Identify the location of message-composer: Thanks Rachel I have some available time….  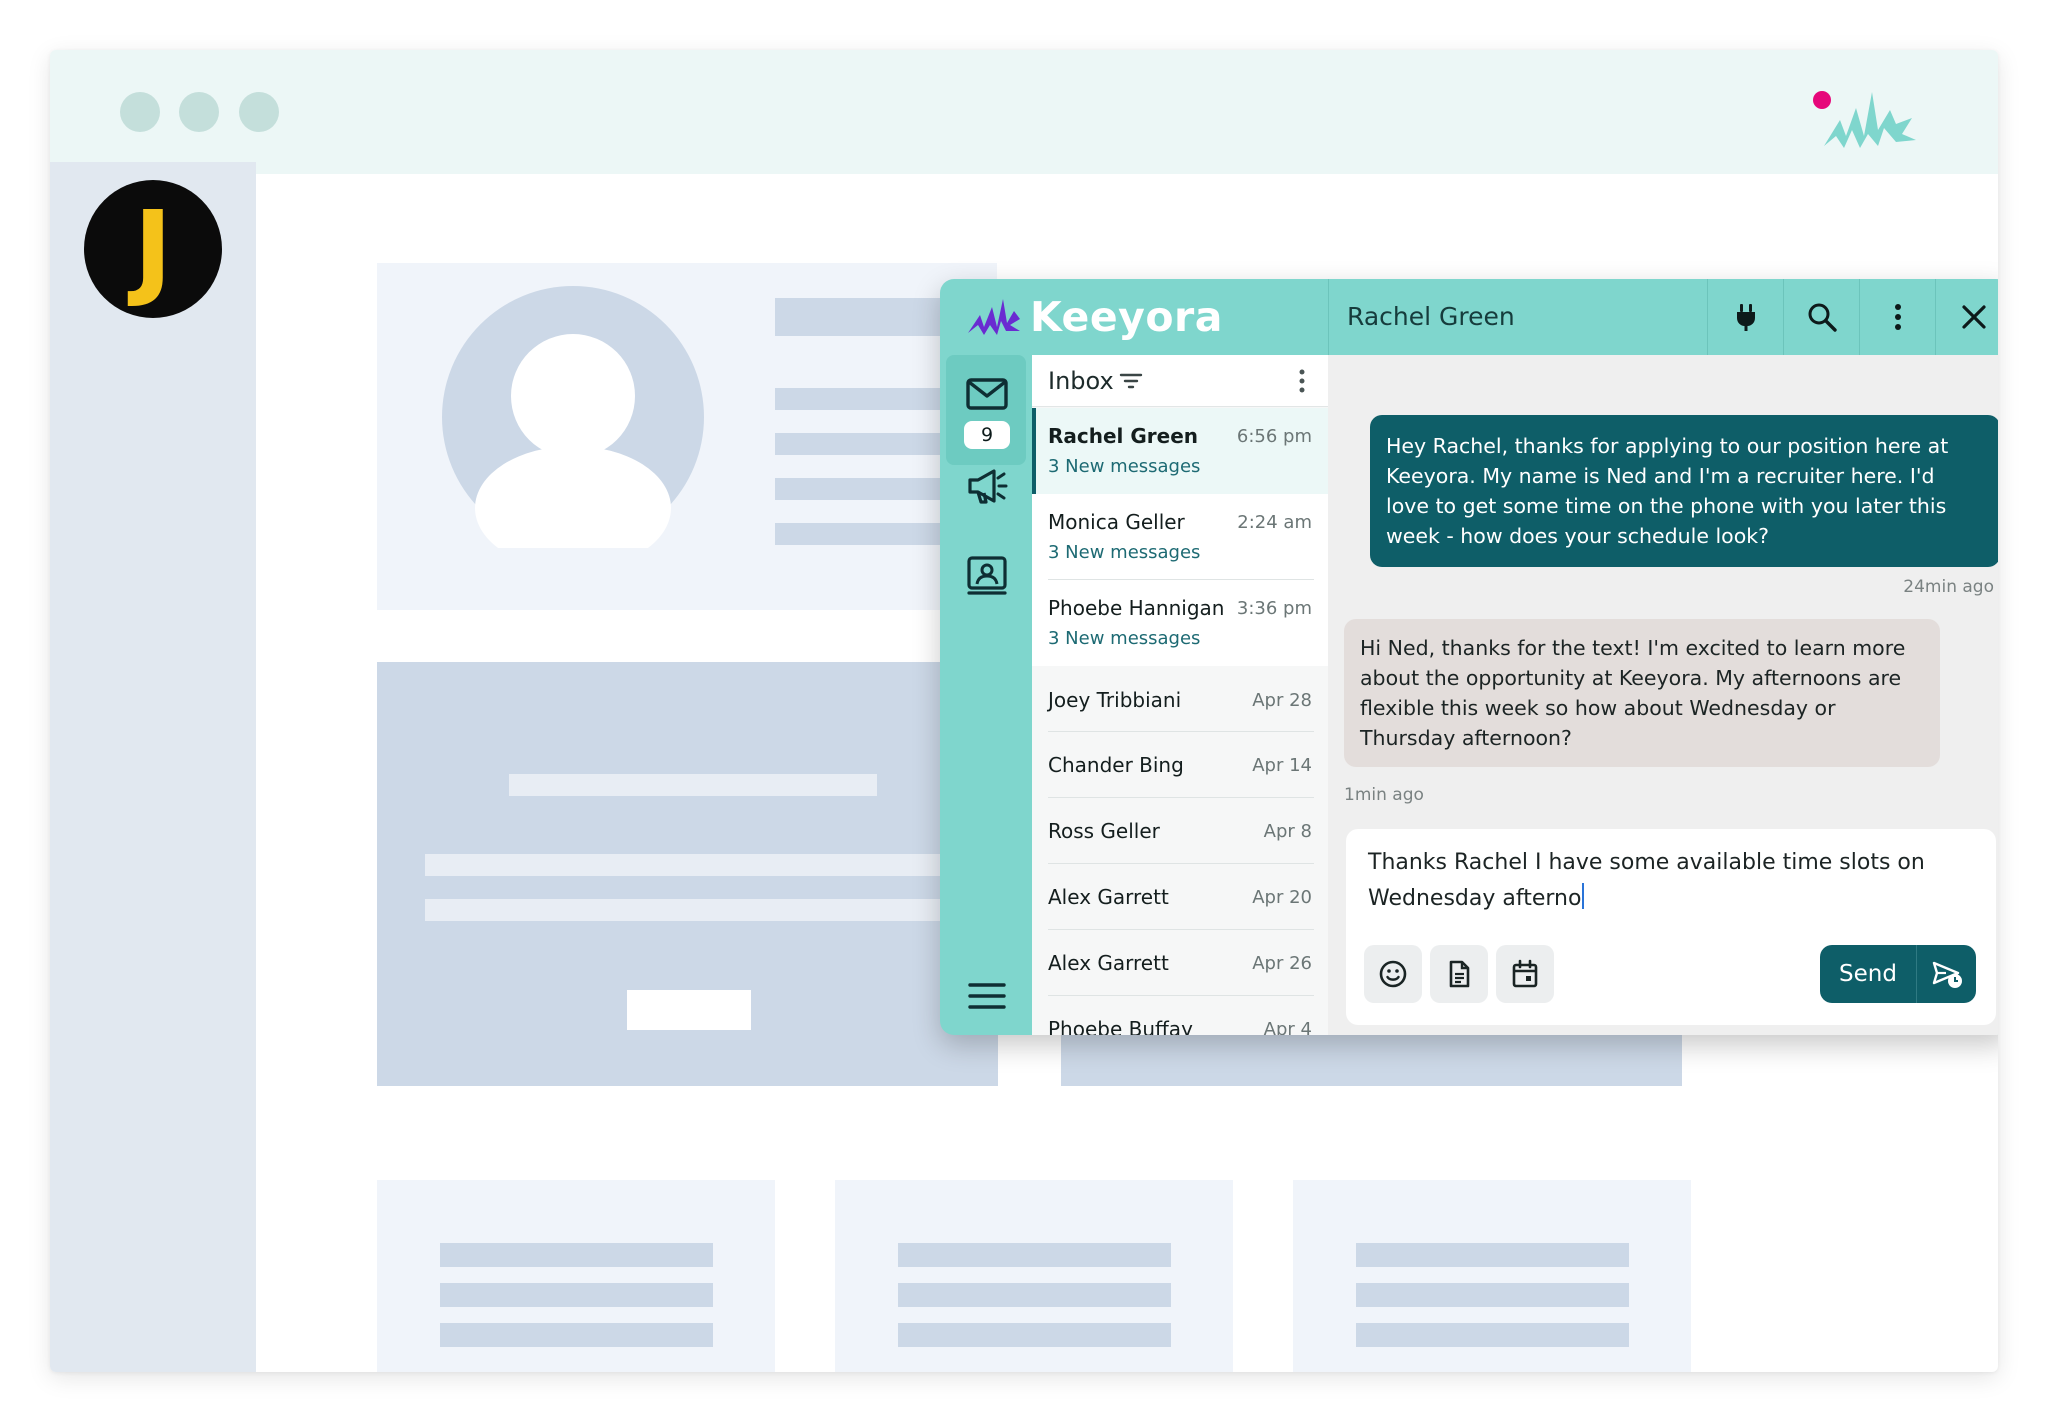
(1671, 927).